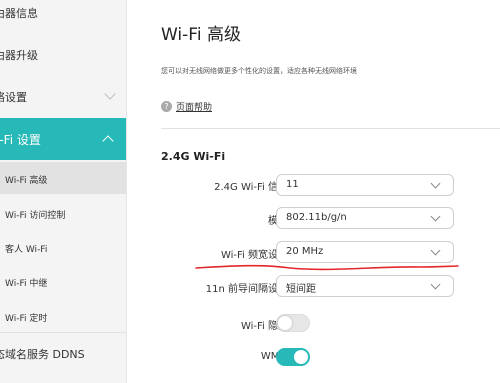  I want to click on sidebar-item-router-info: 由器信息, so click(63, 15).